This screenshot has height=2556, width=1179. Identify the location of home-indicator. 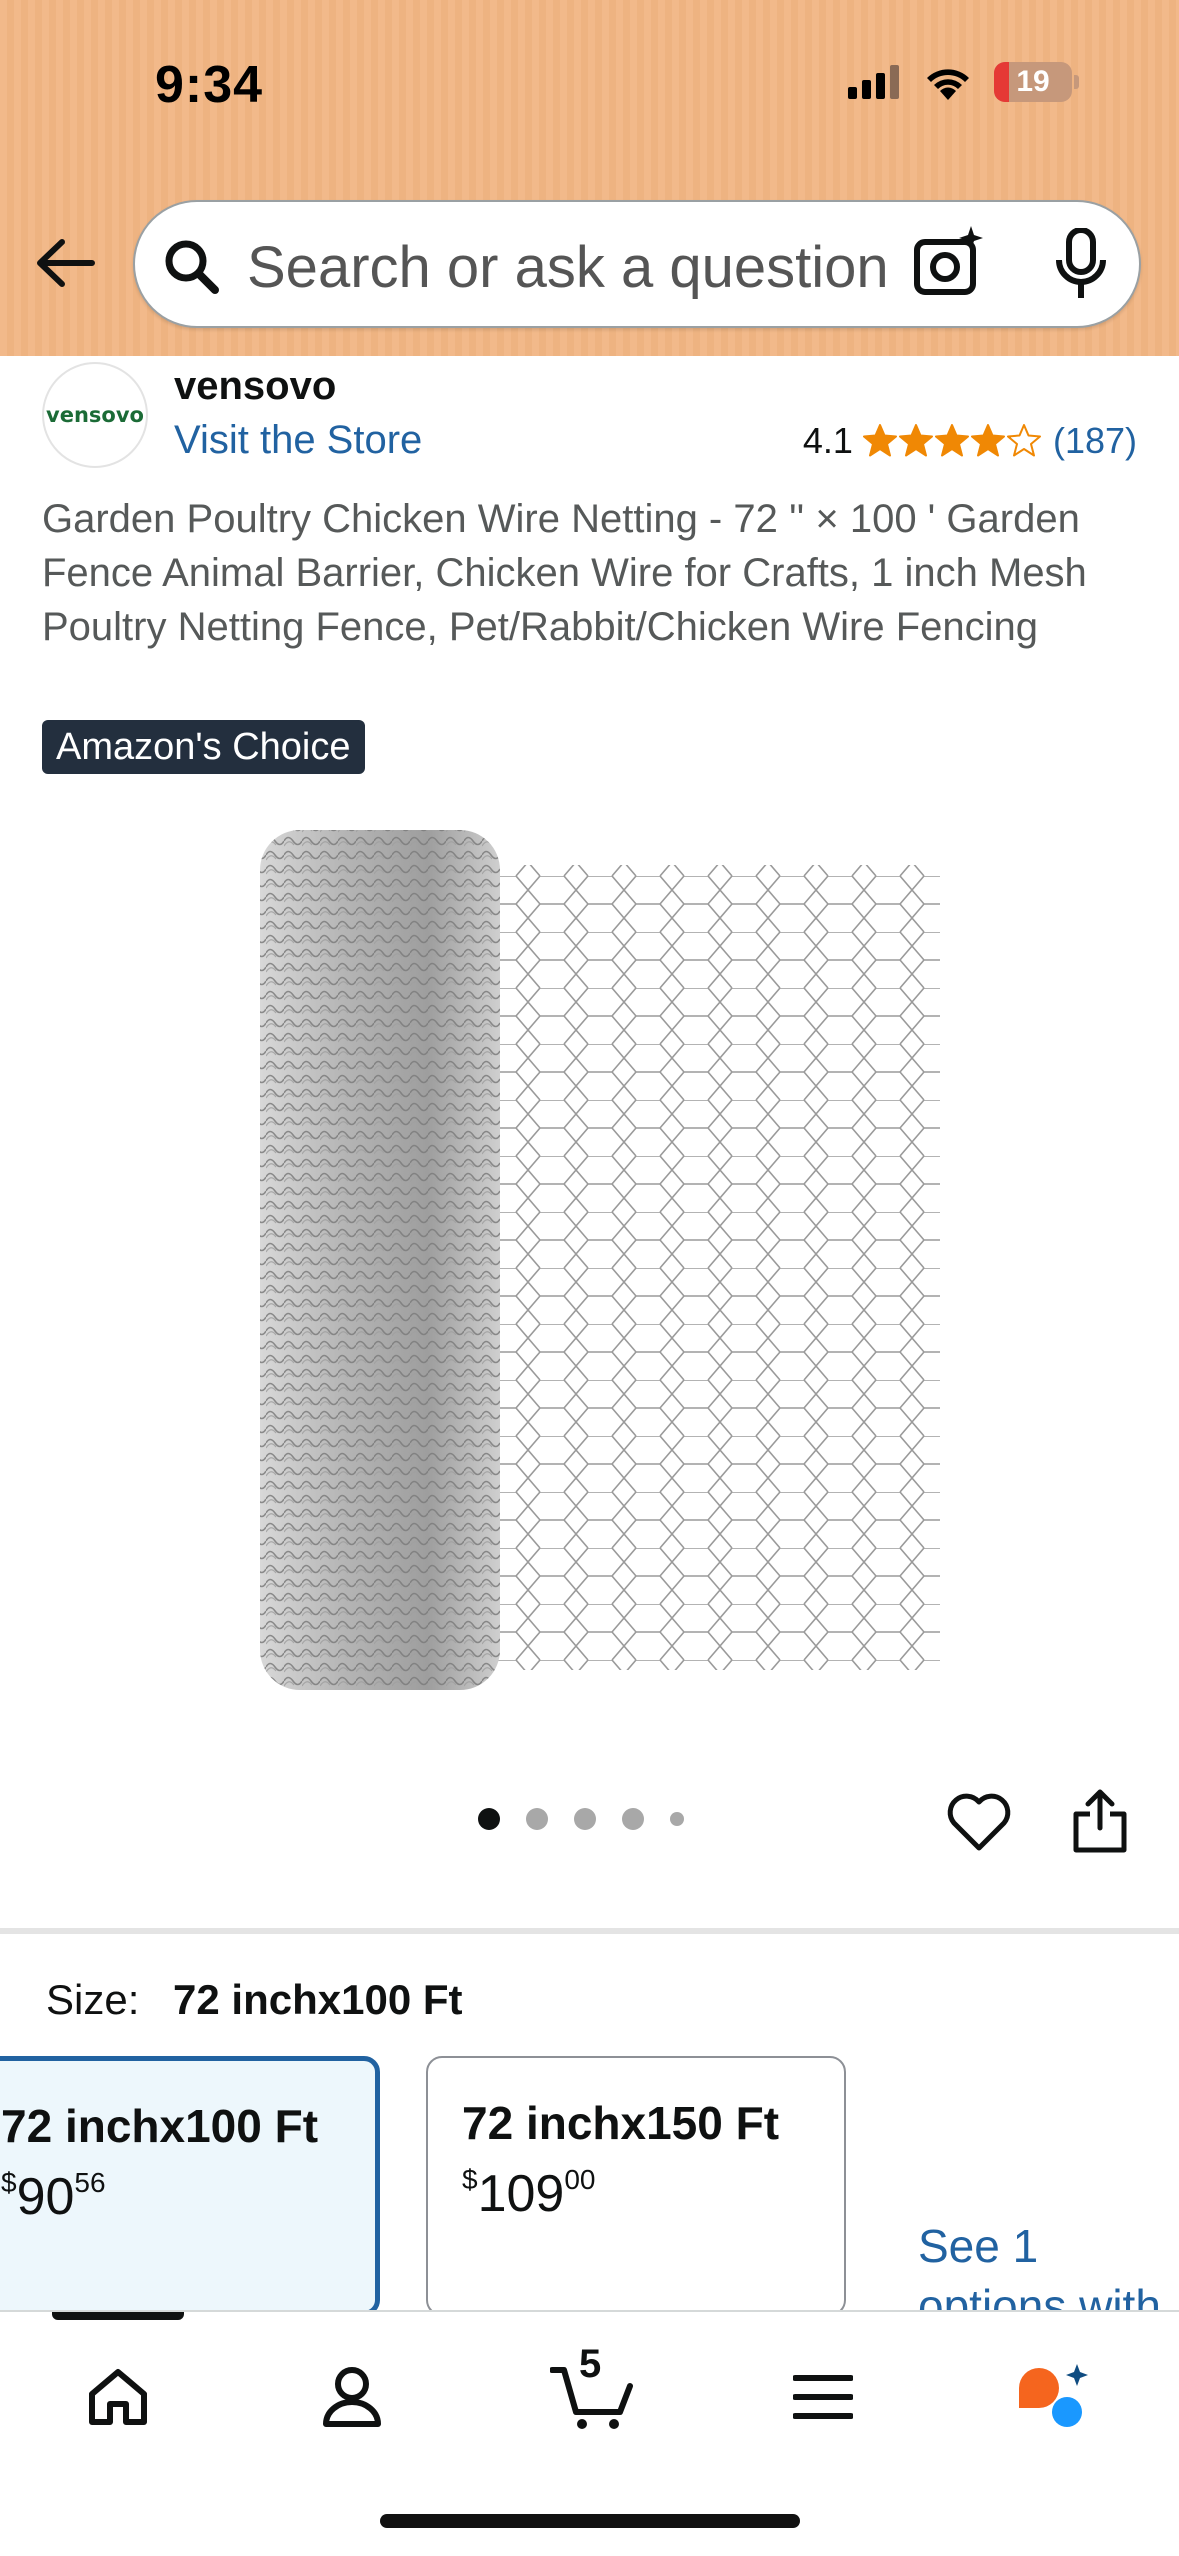
(590, 2521).